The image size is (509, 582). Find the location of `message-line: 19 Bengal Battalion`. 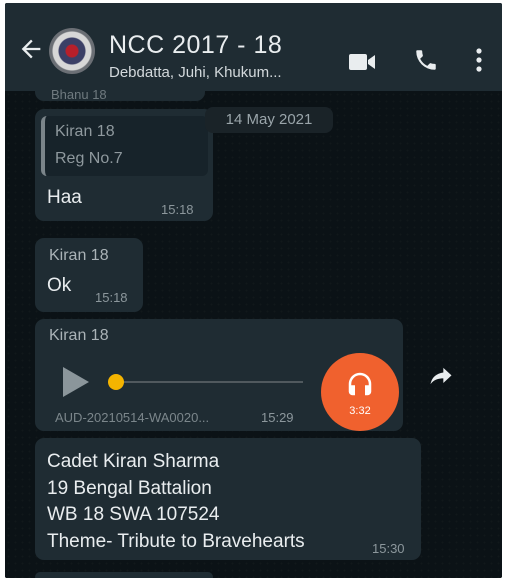

message-line: 19 Bengal Battalion is located at coordinates (129, 488).